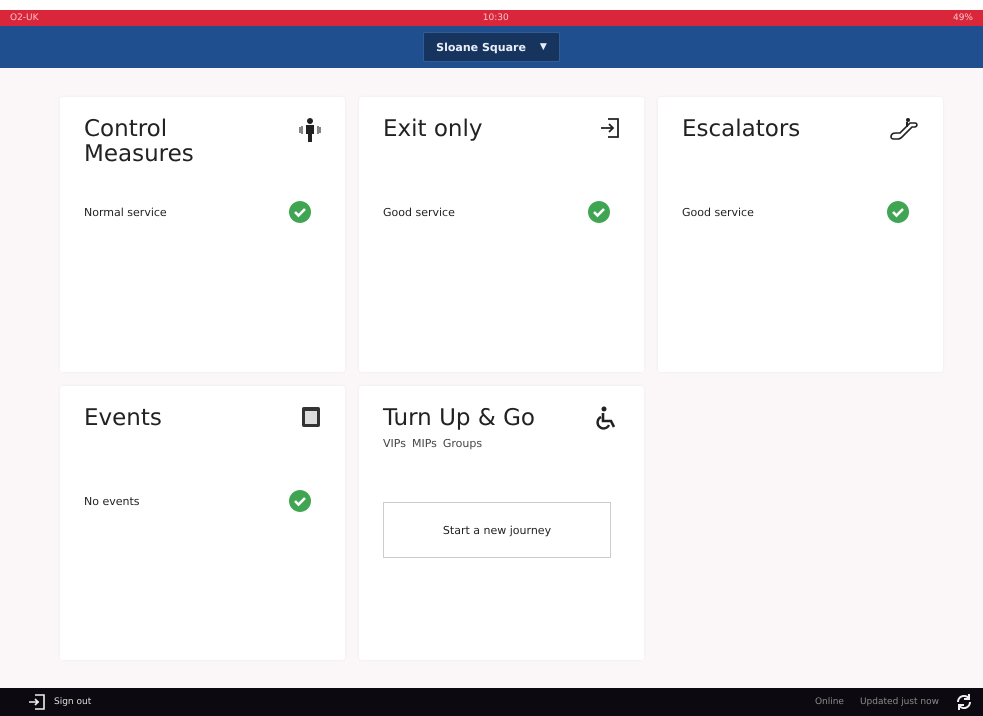  I want to click on category-label: VIPs, so click(394, 443).